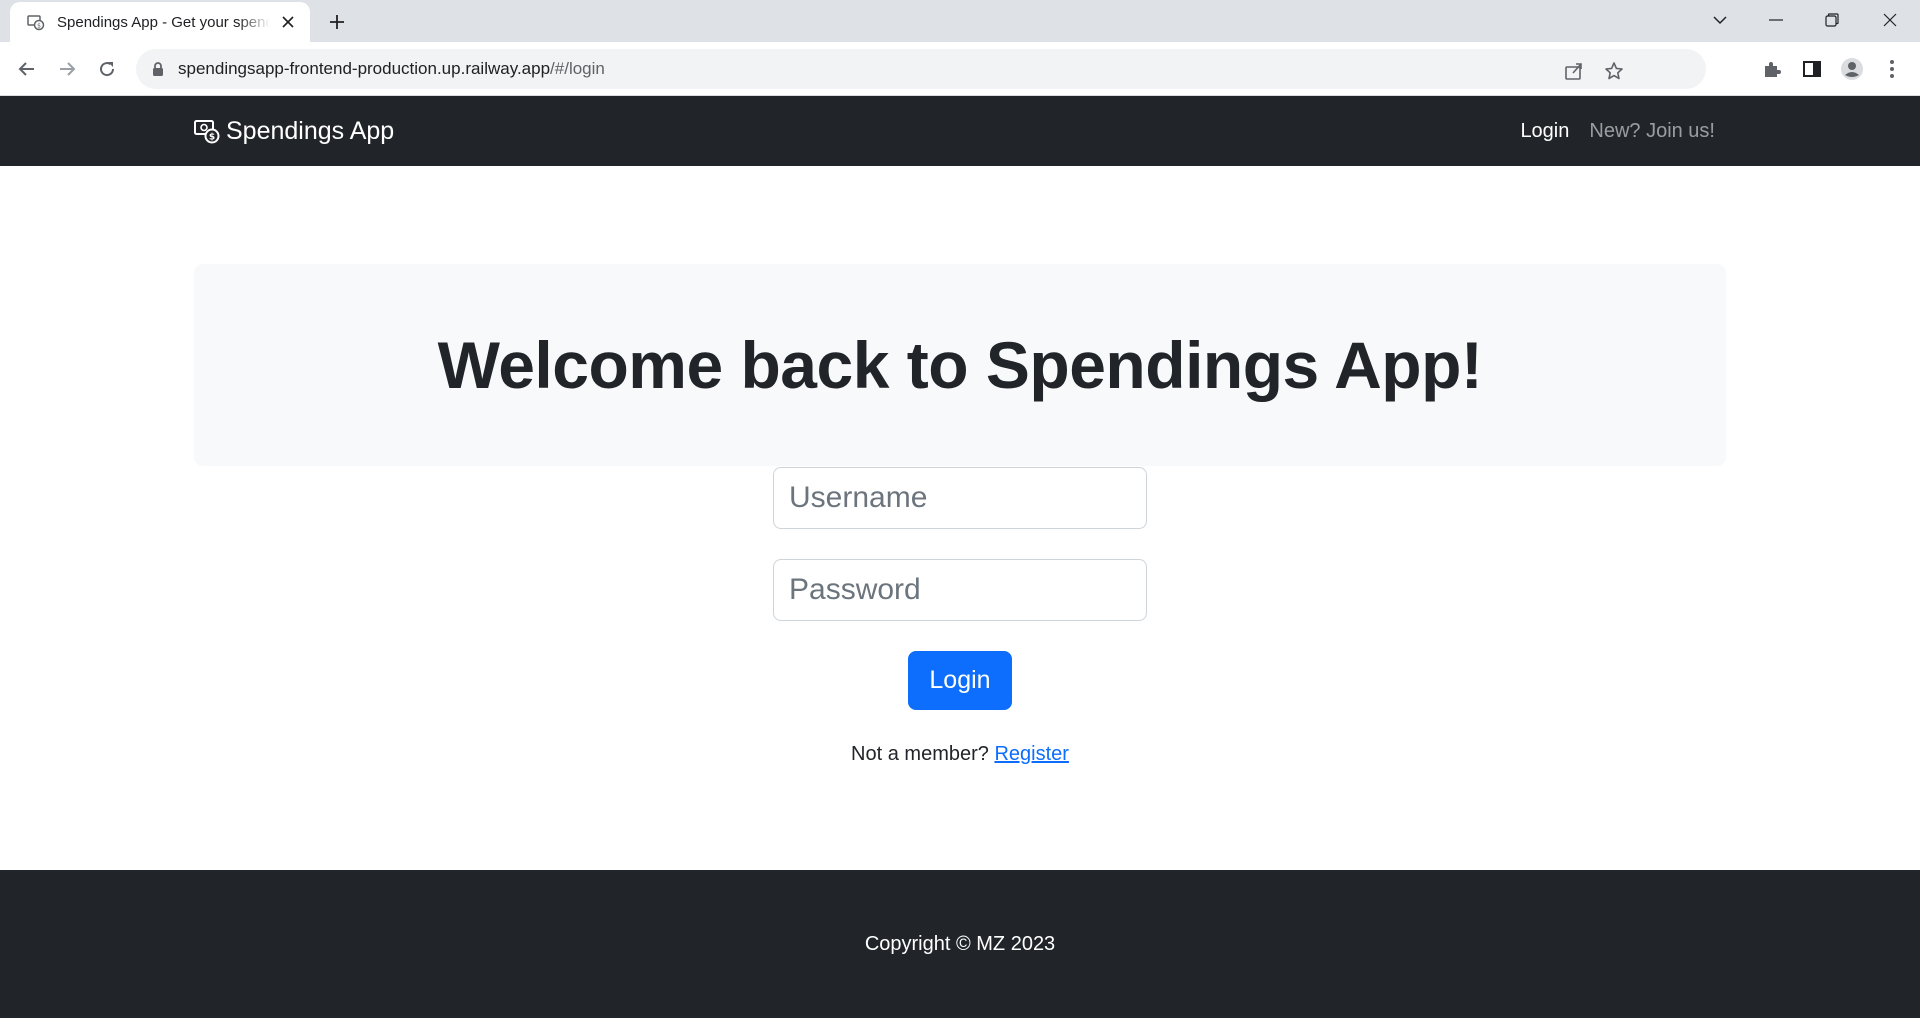 The width and height of the screenshot is (1920, 1018). I want to click on forward-arrow-icon, so click(67, 69).